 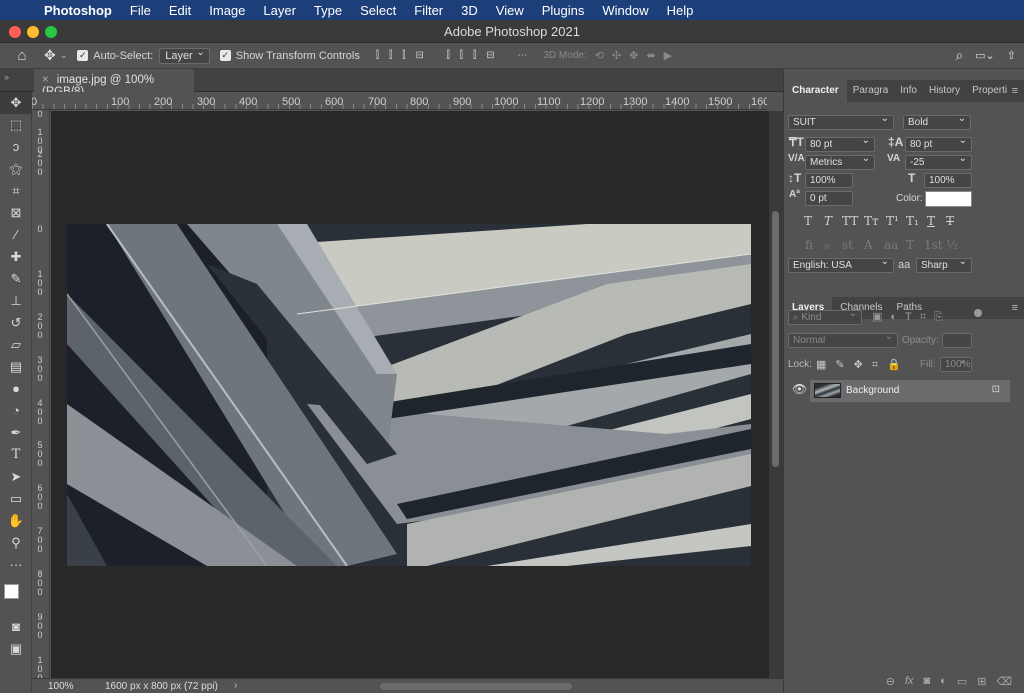 What do you see at coordinates (808, 221) in the screenshot?
I see `faux-bold-icon: T` at bounding box center [808, 221].